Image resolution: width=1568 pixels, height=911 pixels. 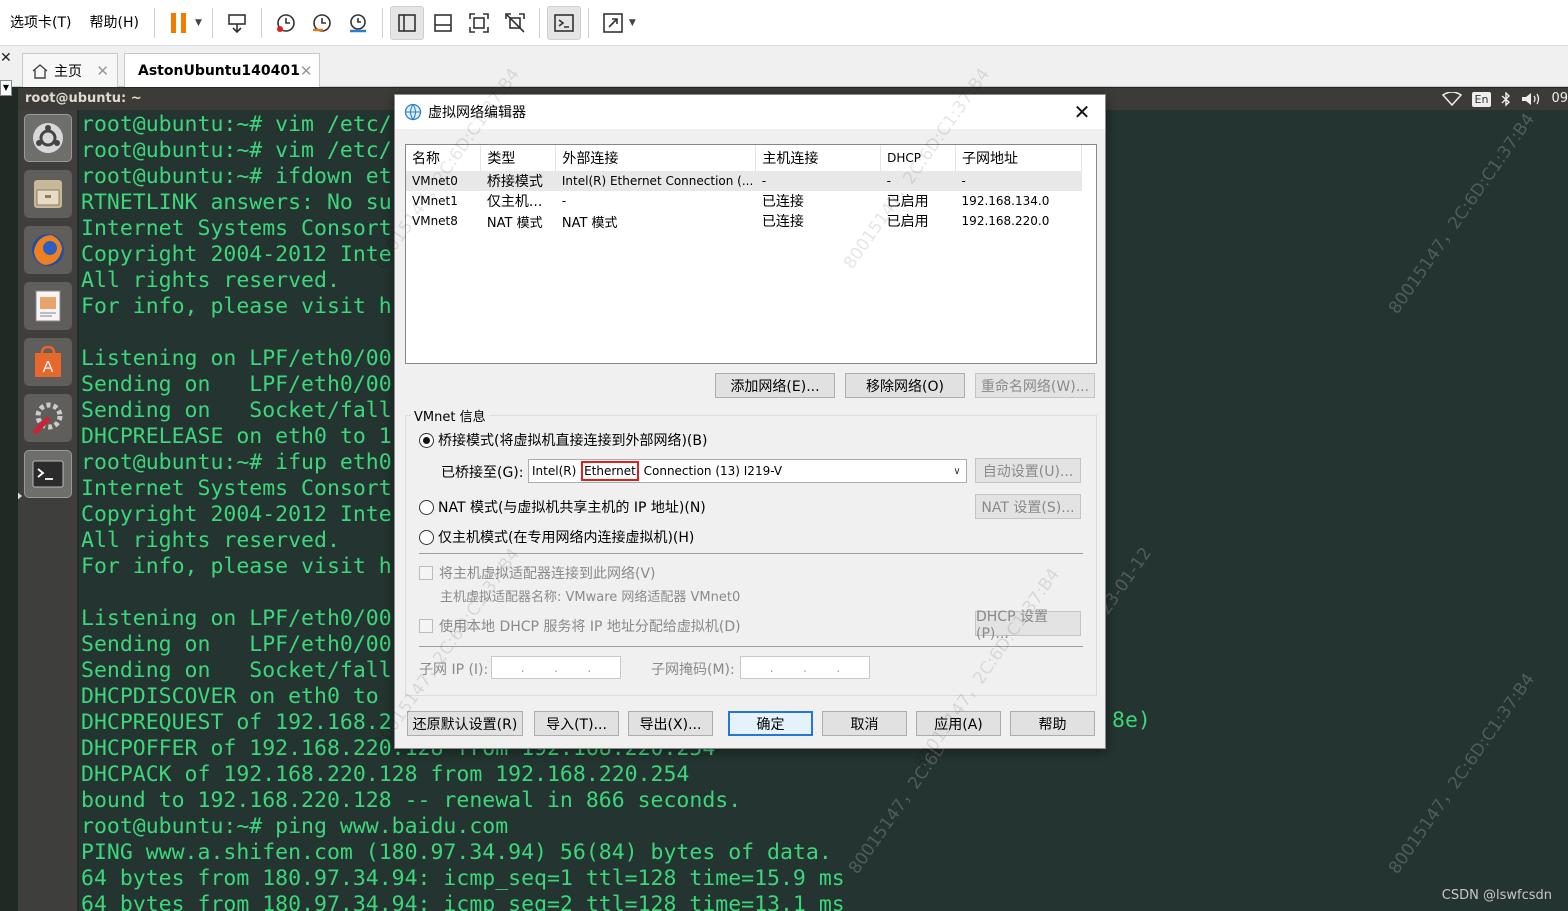 What do you see at coordinates (770, 723) in the screenshot?
I see `ok-button: 确定` at bounding box center [770, 723].